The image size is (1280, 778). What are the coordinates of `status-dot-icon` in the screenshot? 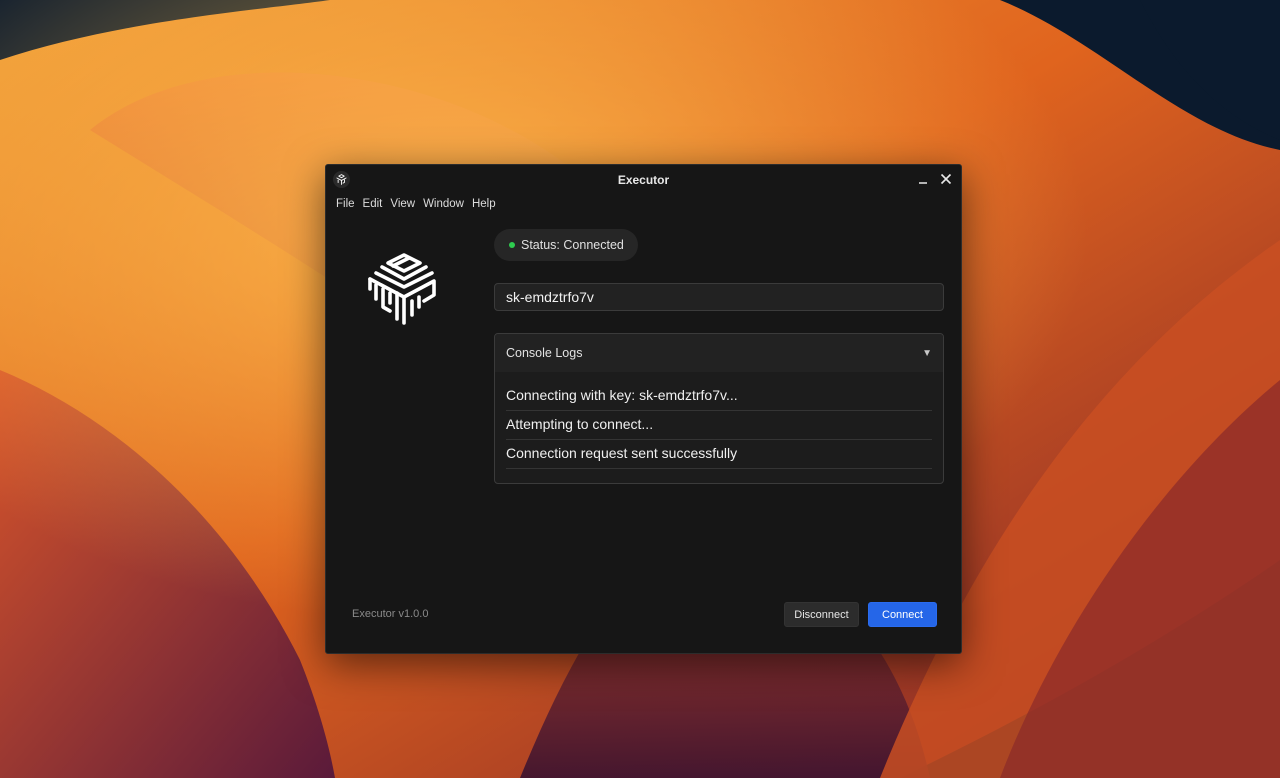 It's located at (512, 245).